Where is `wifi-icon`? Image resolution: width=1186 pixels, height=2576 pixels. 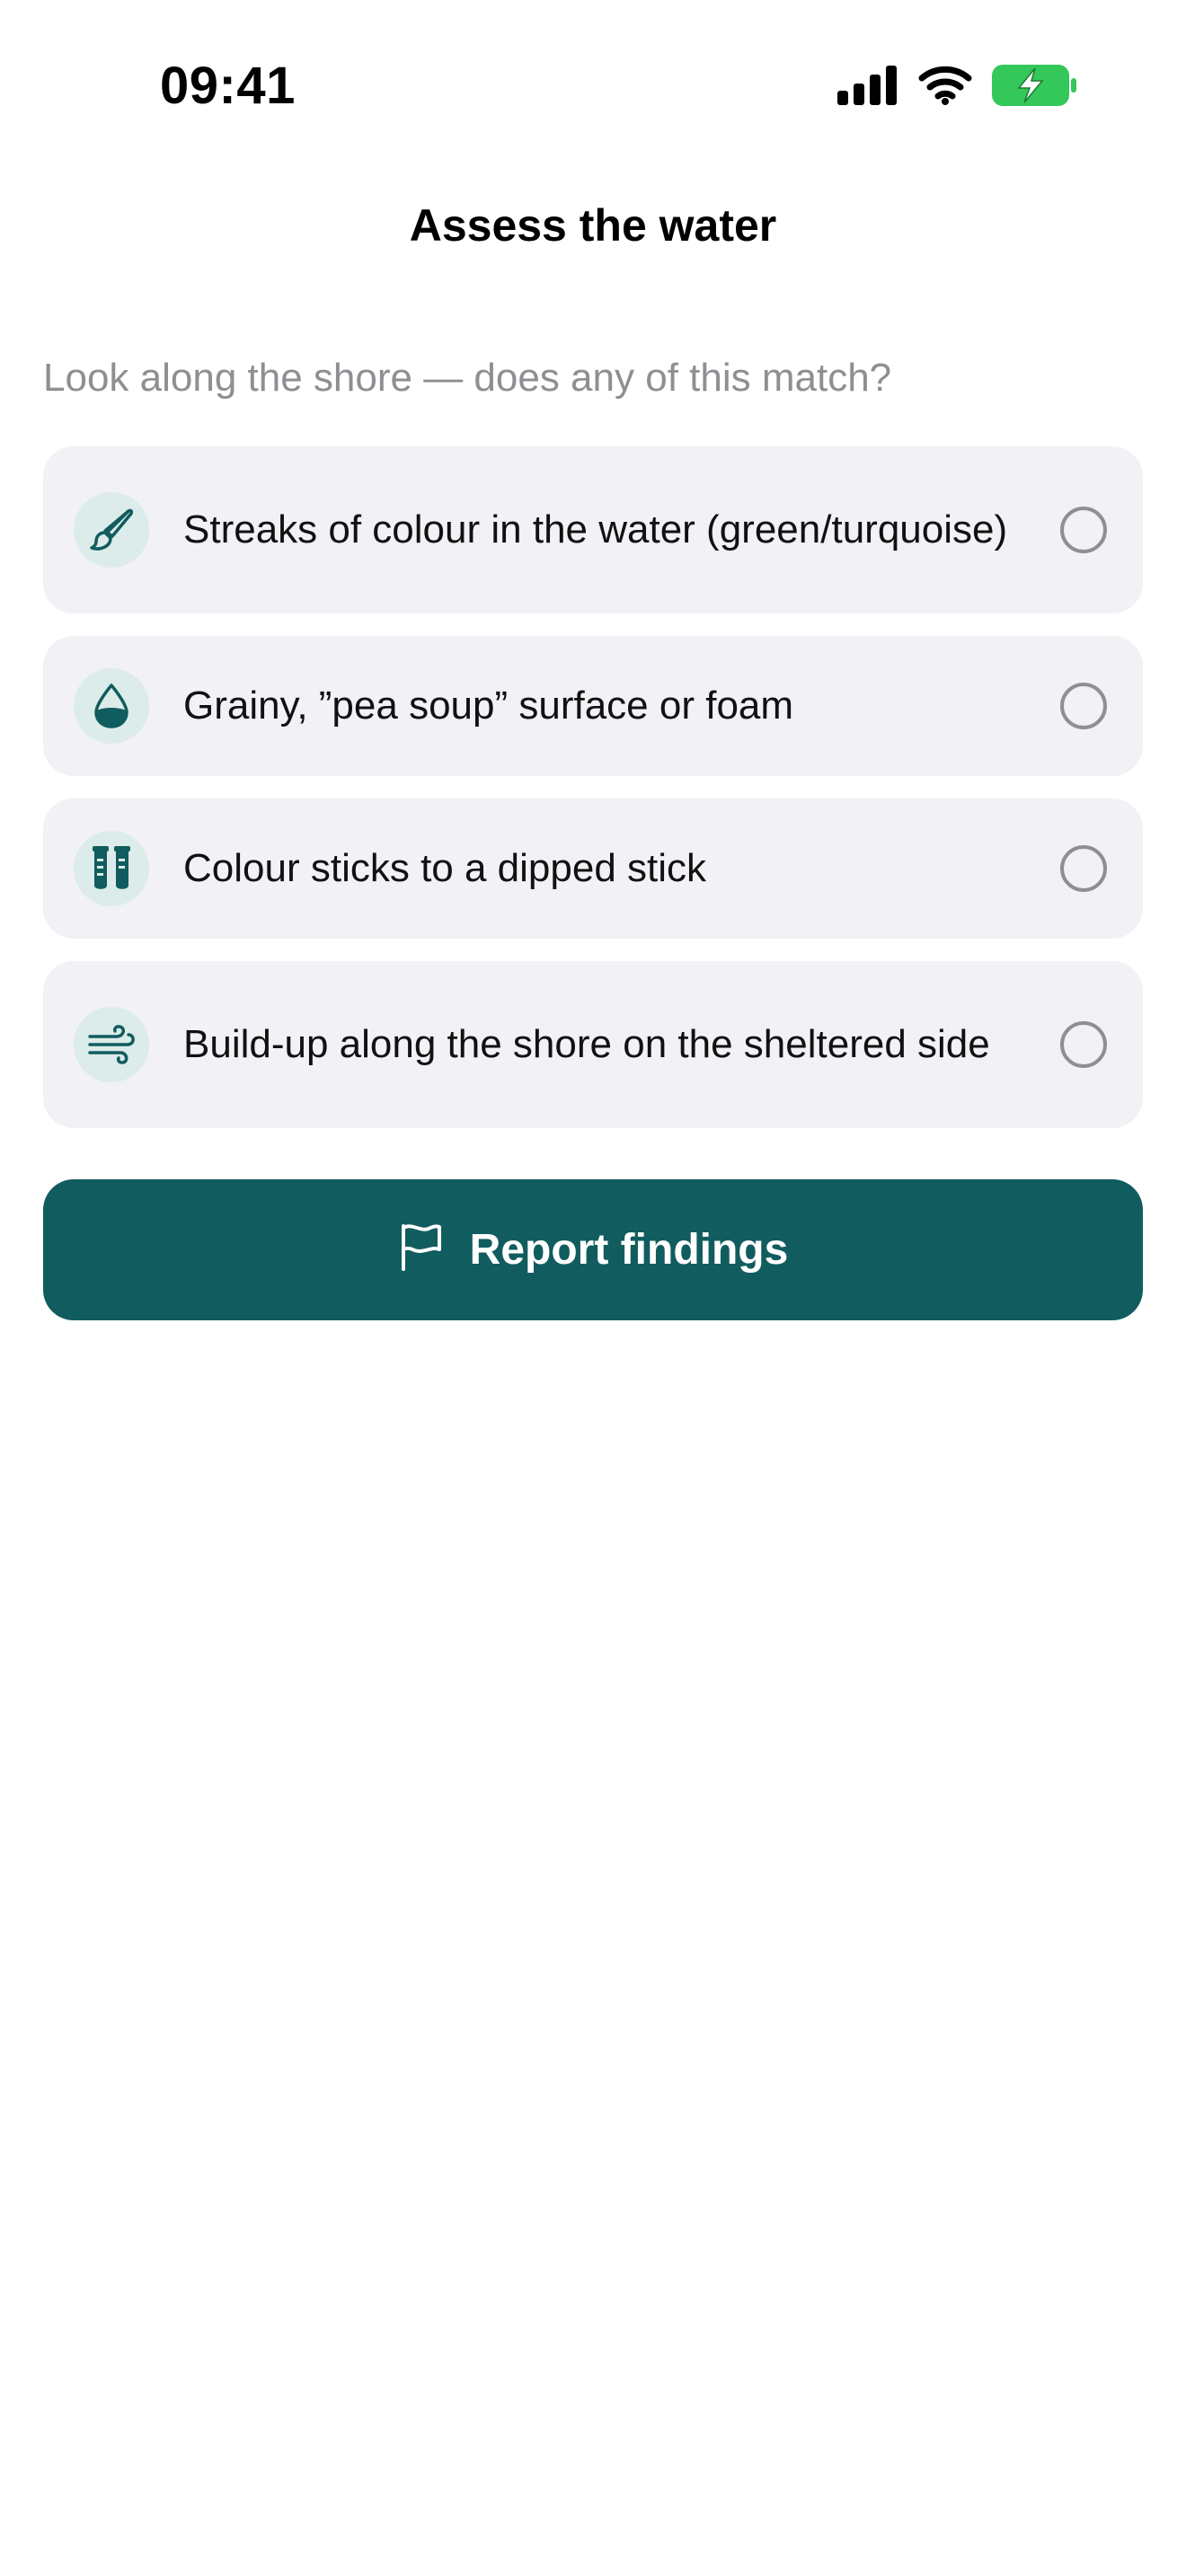
wifi-icon is located at coordinates (945, 85).